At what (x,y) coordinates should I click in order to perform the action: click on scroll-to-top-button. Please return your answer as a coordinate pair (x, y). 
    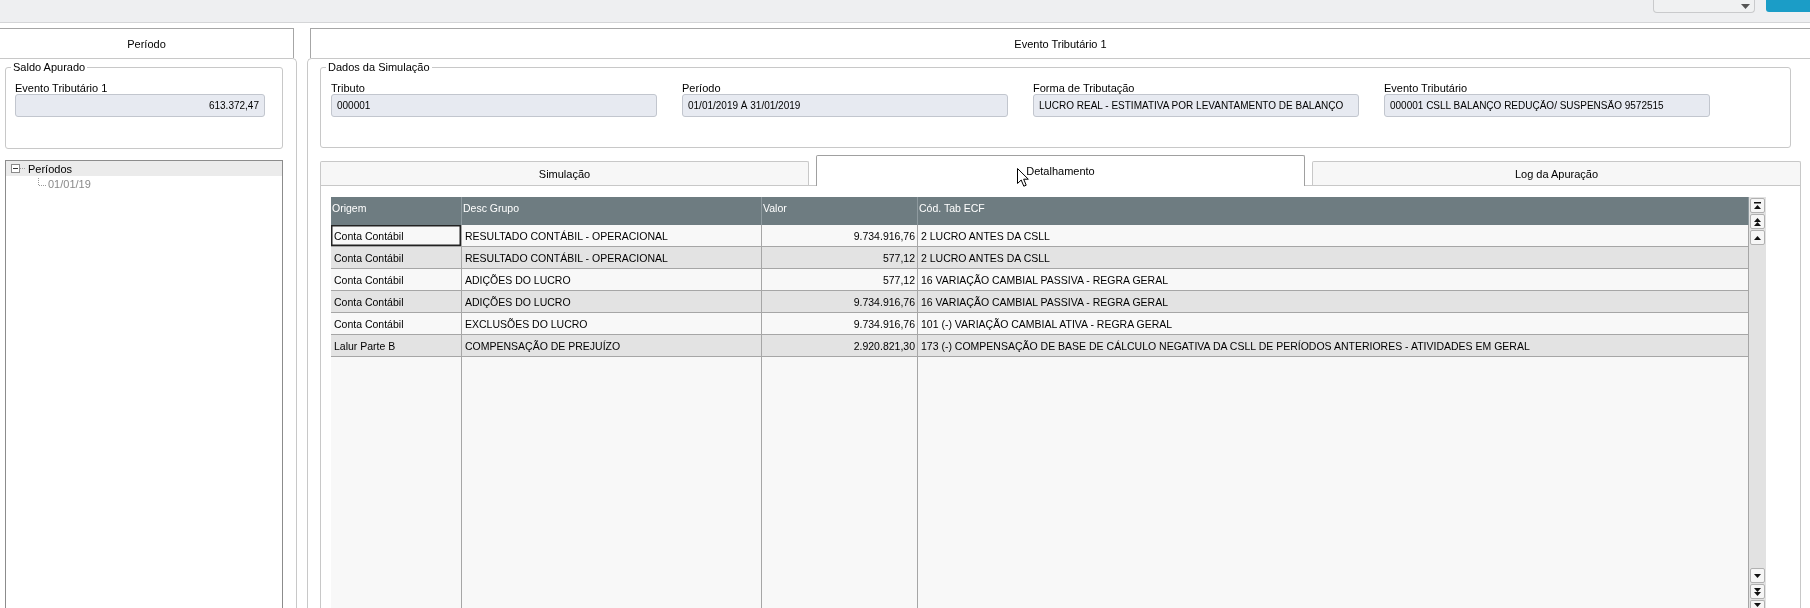
    Looking at the image, I should click on (1757, 205).